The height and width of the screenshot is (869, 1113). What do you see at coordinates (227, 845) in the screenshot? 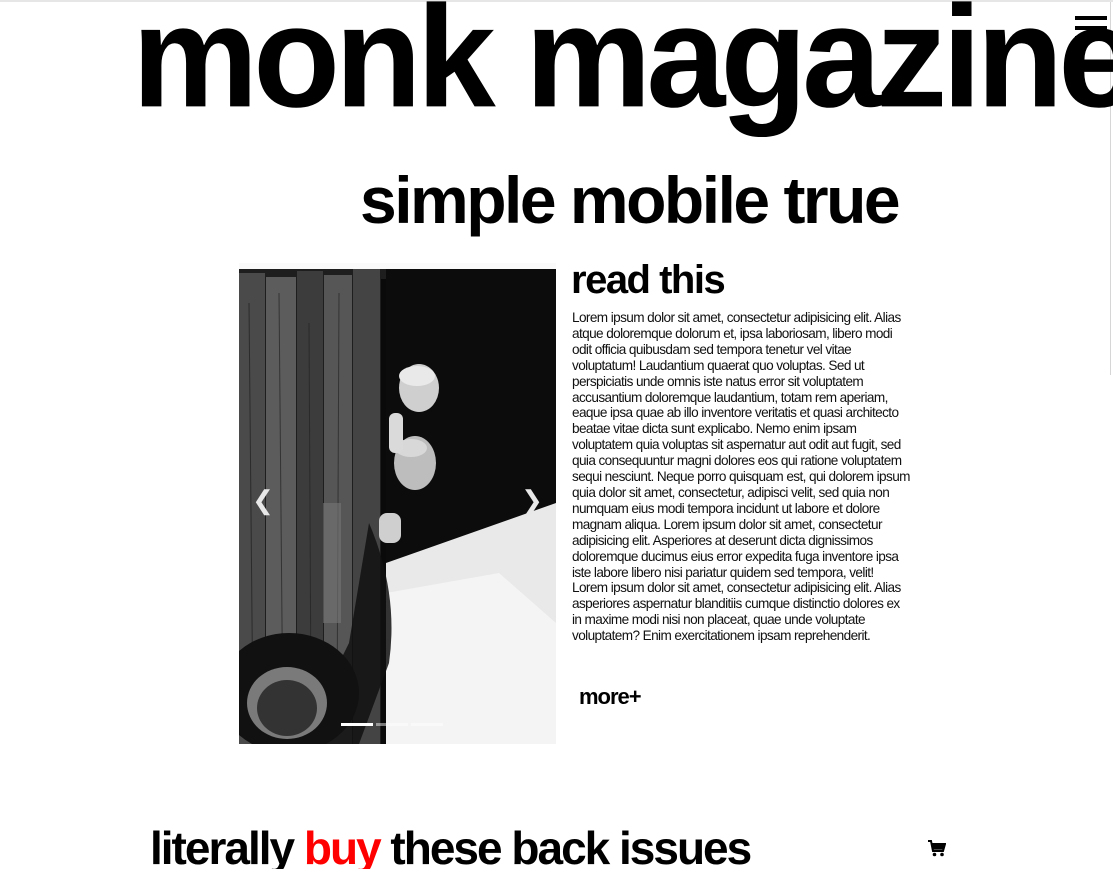
I see `heading-part1: literally` at bounding box center [227, 845].